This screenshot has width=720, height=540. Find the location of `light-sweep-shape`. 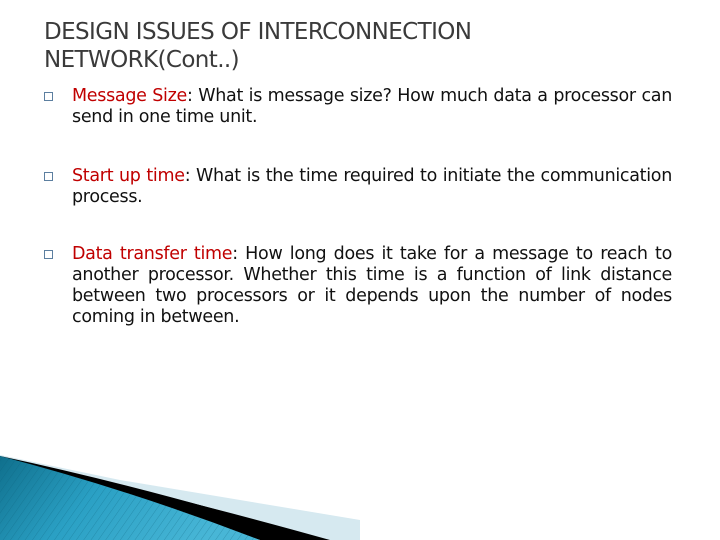

light-sweep-shape is located at coordinates (180, 497).